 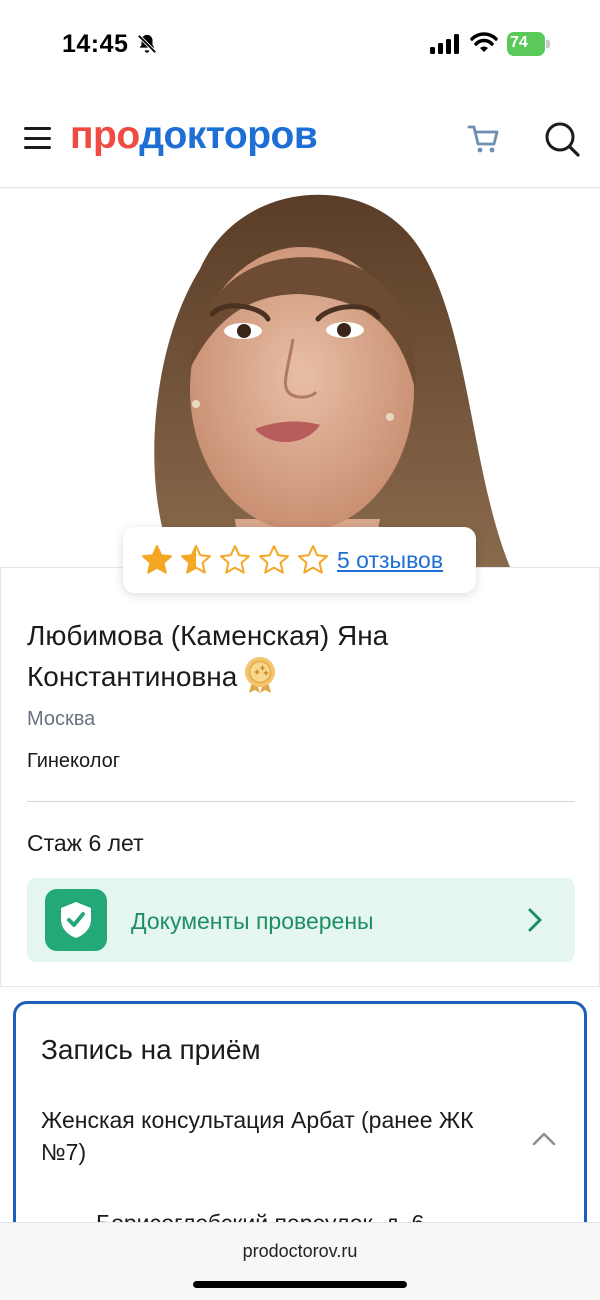 I want to click on search-icon, so click(x=562, y=139).